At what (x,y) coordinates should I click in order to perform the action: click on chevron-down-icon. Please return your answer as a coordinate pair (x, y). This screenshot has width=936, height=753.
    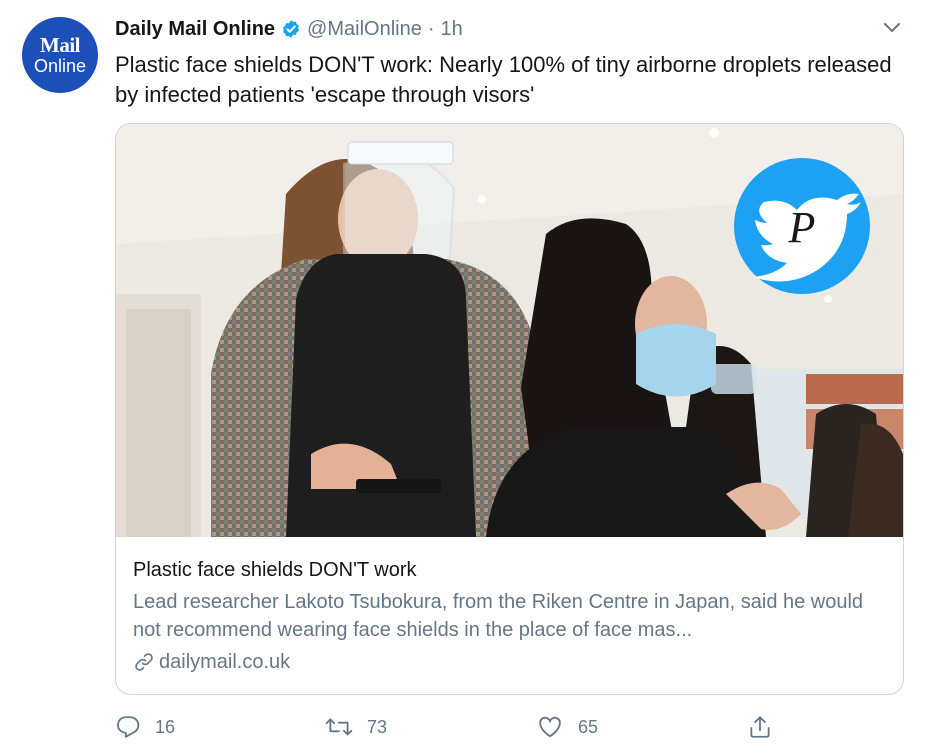
    Looking at the image, I should click on (892, 28).